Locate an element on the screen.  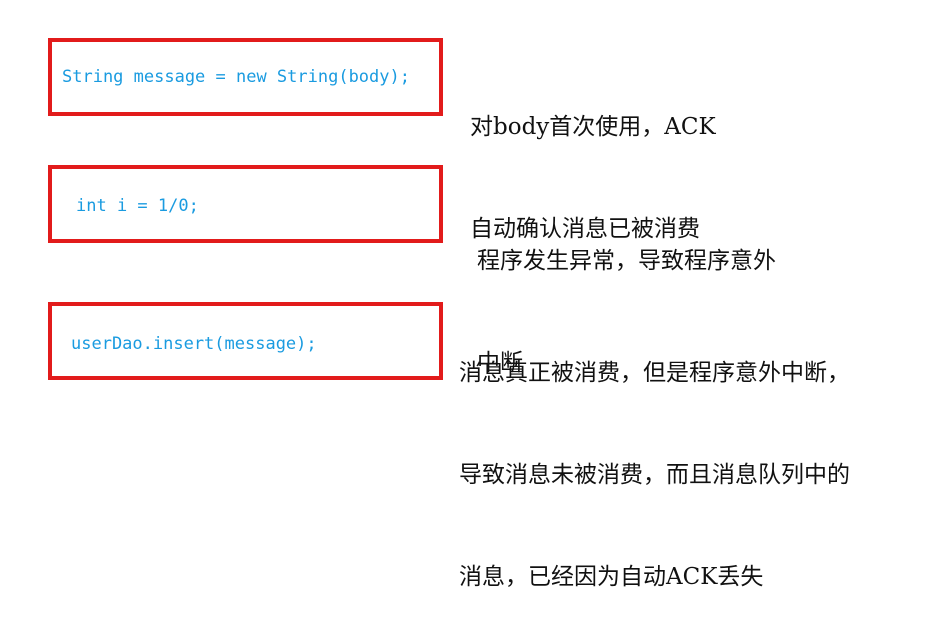
note-3-line-2: 导致消息未被消费，而且消息队列中的 is located at coordinates (654, 475).